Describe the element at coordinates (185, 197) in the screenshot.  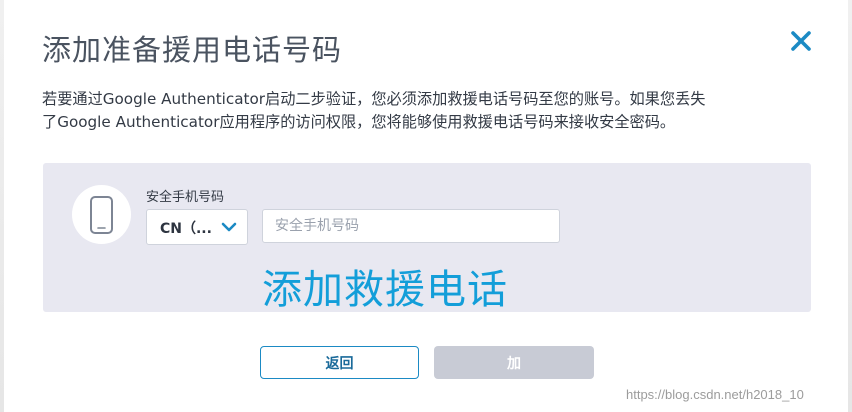
I see `phone-field-label: 安全手机号码` at that location.